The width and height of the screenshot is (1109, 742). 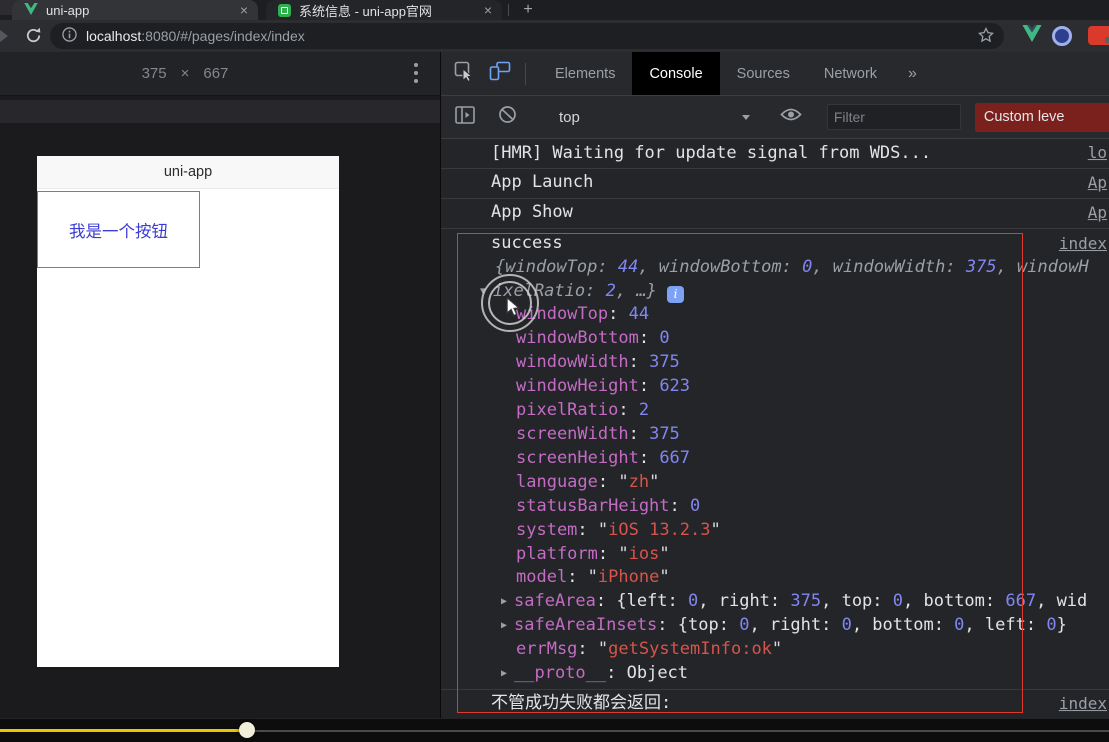 I want to click on tab-title: 系统信息 - uni-app官网, so click(x=365, y=11).